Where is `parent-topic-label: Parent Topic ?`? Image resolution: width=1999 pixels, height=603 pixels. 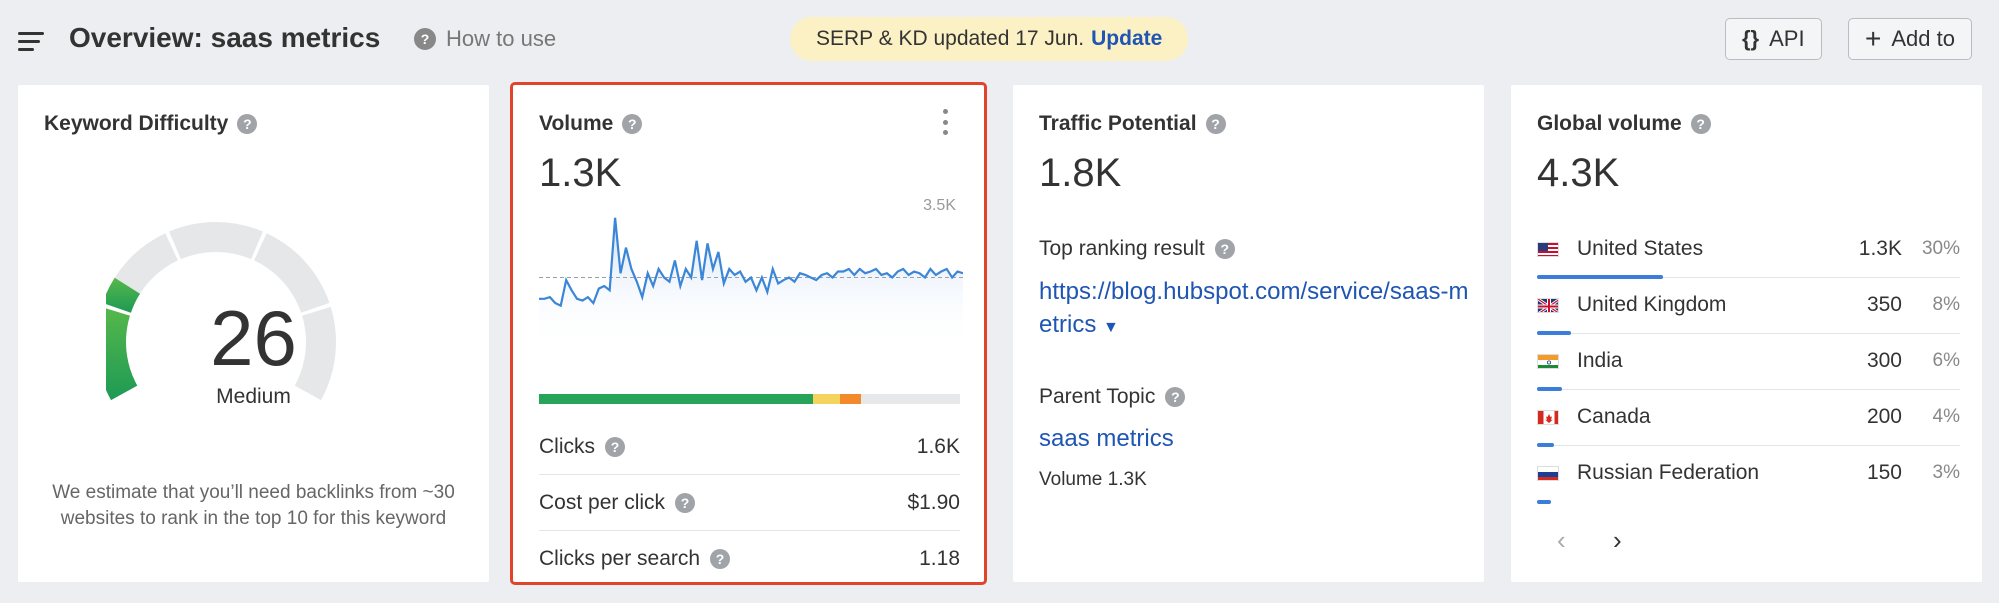 parent-topic-label: Parent Topic ? is located at coordinates (1112, 397).